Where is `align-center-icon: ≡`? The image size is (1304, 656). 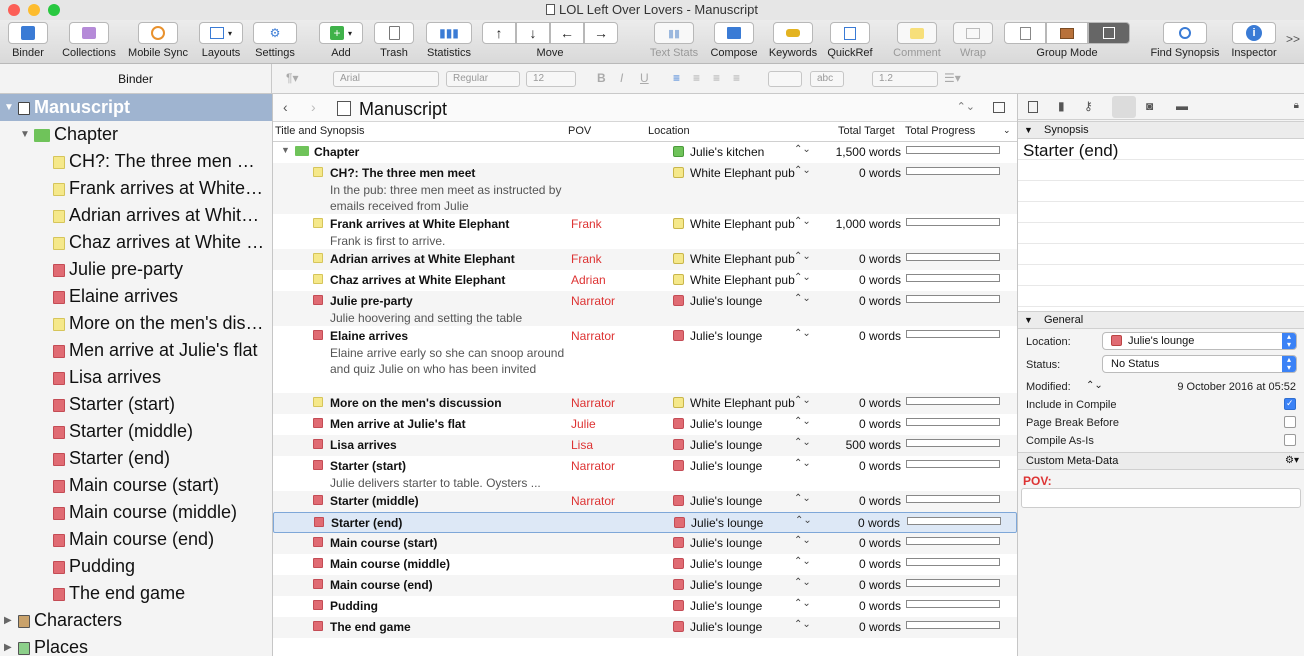 align-center-icon: ≡ is located at coordinates (696, 78).